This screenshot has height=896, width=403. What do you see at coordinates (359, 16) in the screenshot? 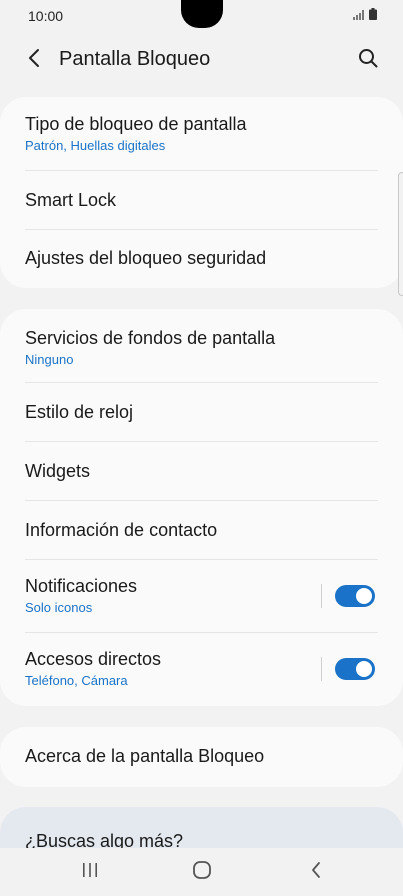
I see `signal-icon` at bounding box center [359, 16].